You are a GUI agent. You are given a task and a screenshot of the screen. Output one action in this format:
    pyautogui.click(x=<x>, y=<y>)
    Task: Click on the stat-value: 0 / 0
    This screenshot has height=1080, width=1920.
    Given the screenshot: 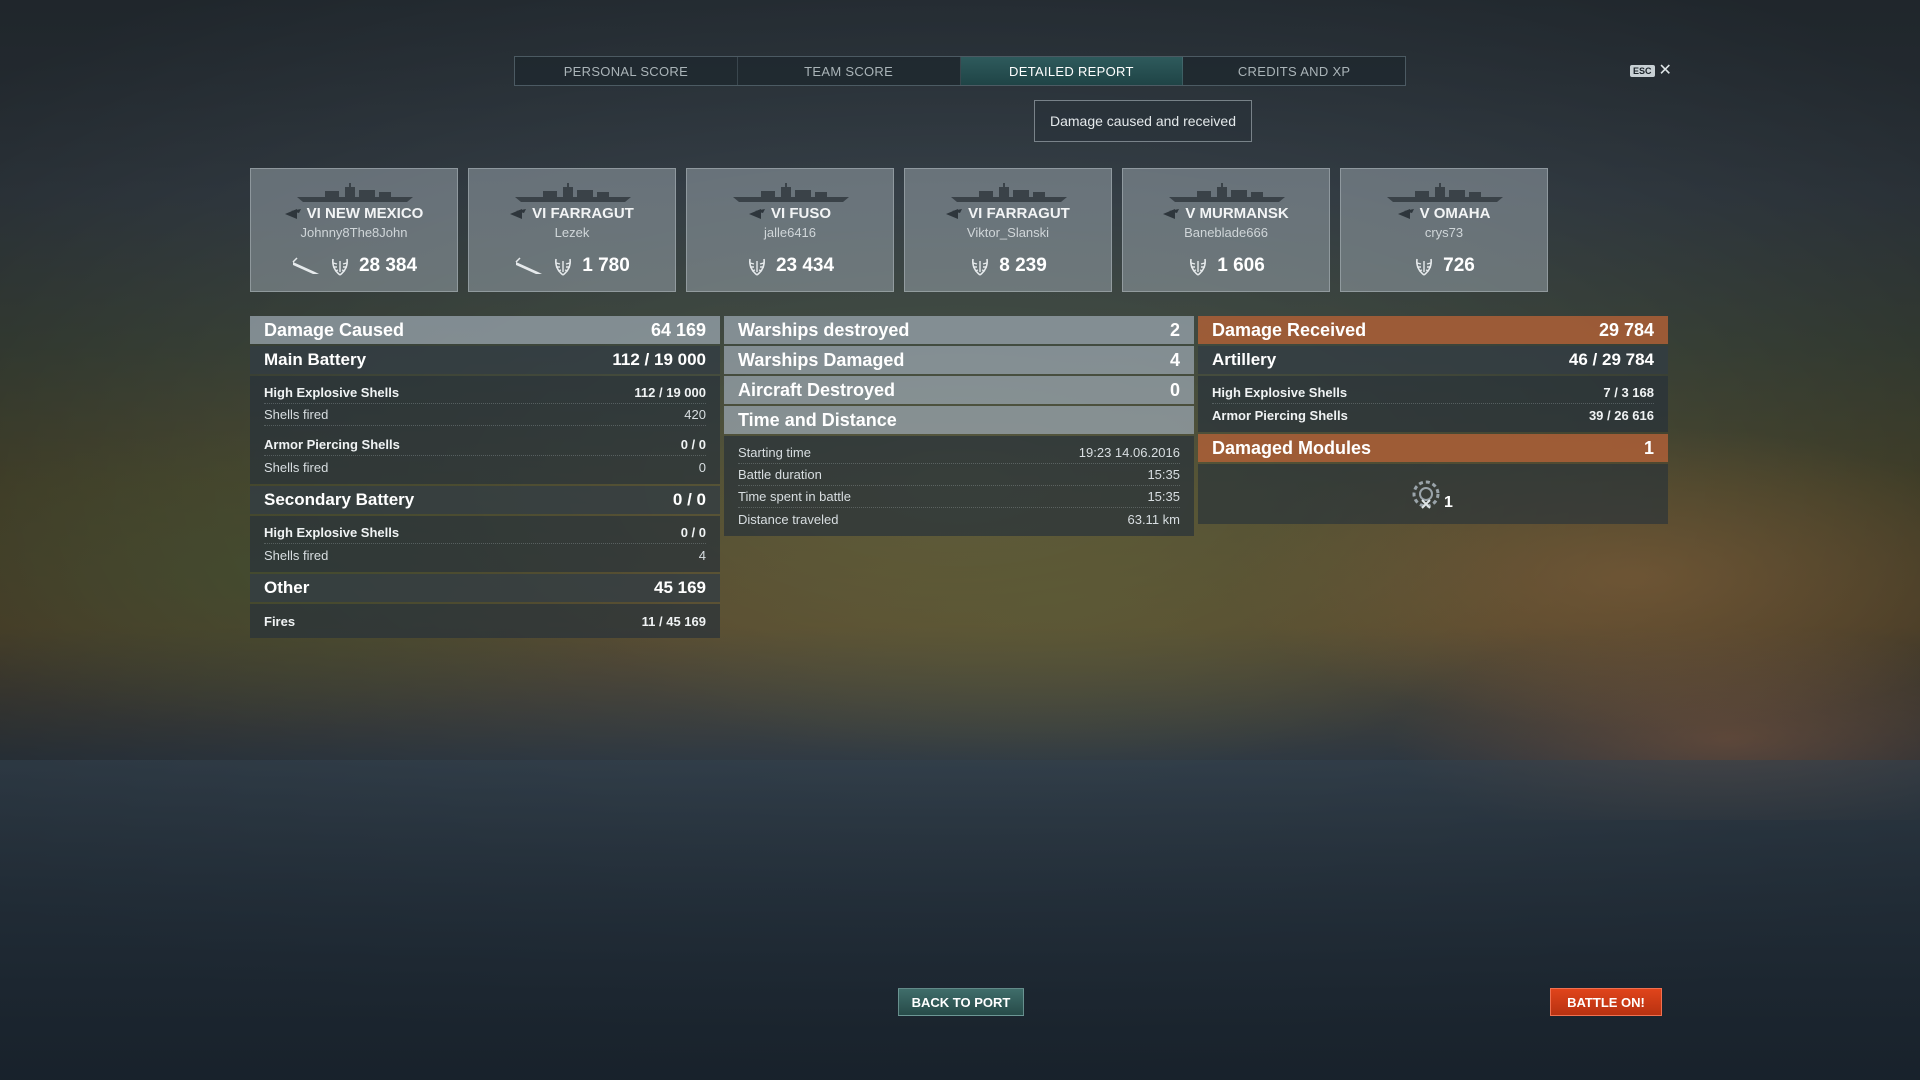 What is the action you would take?
    pyautogui.click(x=693, y=532)
    